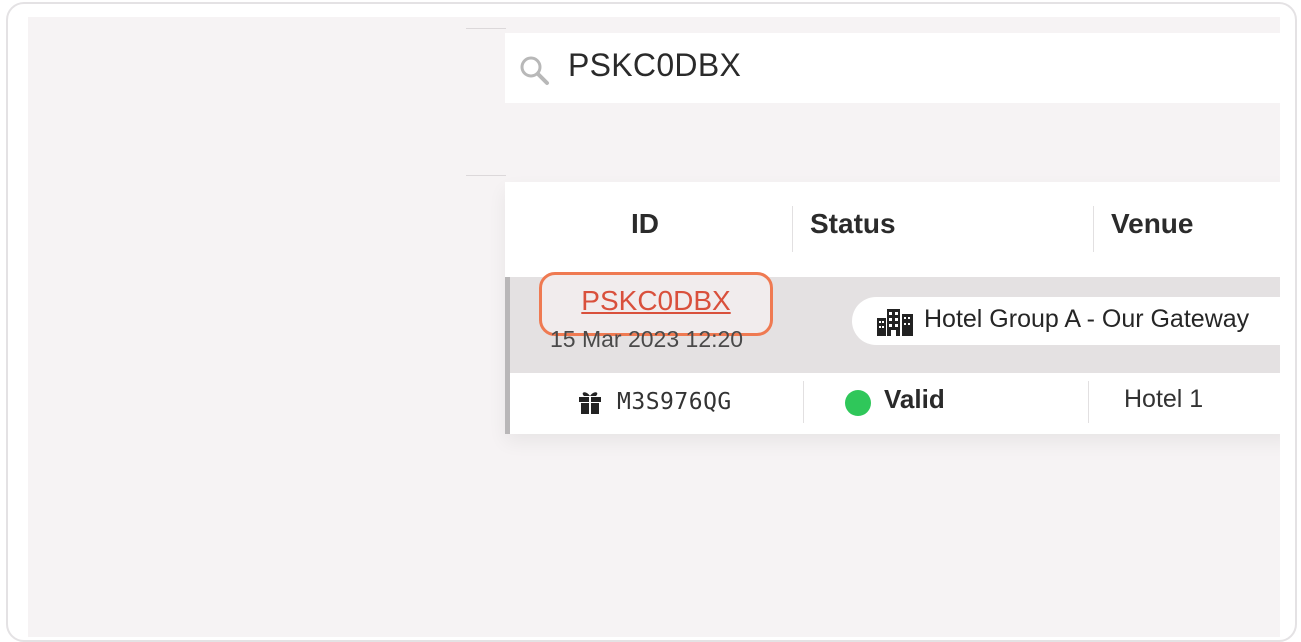 The image size is (1301, 642). I want to click on search-bar: PSKC0DBX, so click(892, 68).